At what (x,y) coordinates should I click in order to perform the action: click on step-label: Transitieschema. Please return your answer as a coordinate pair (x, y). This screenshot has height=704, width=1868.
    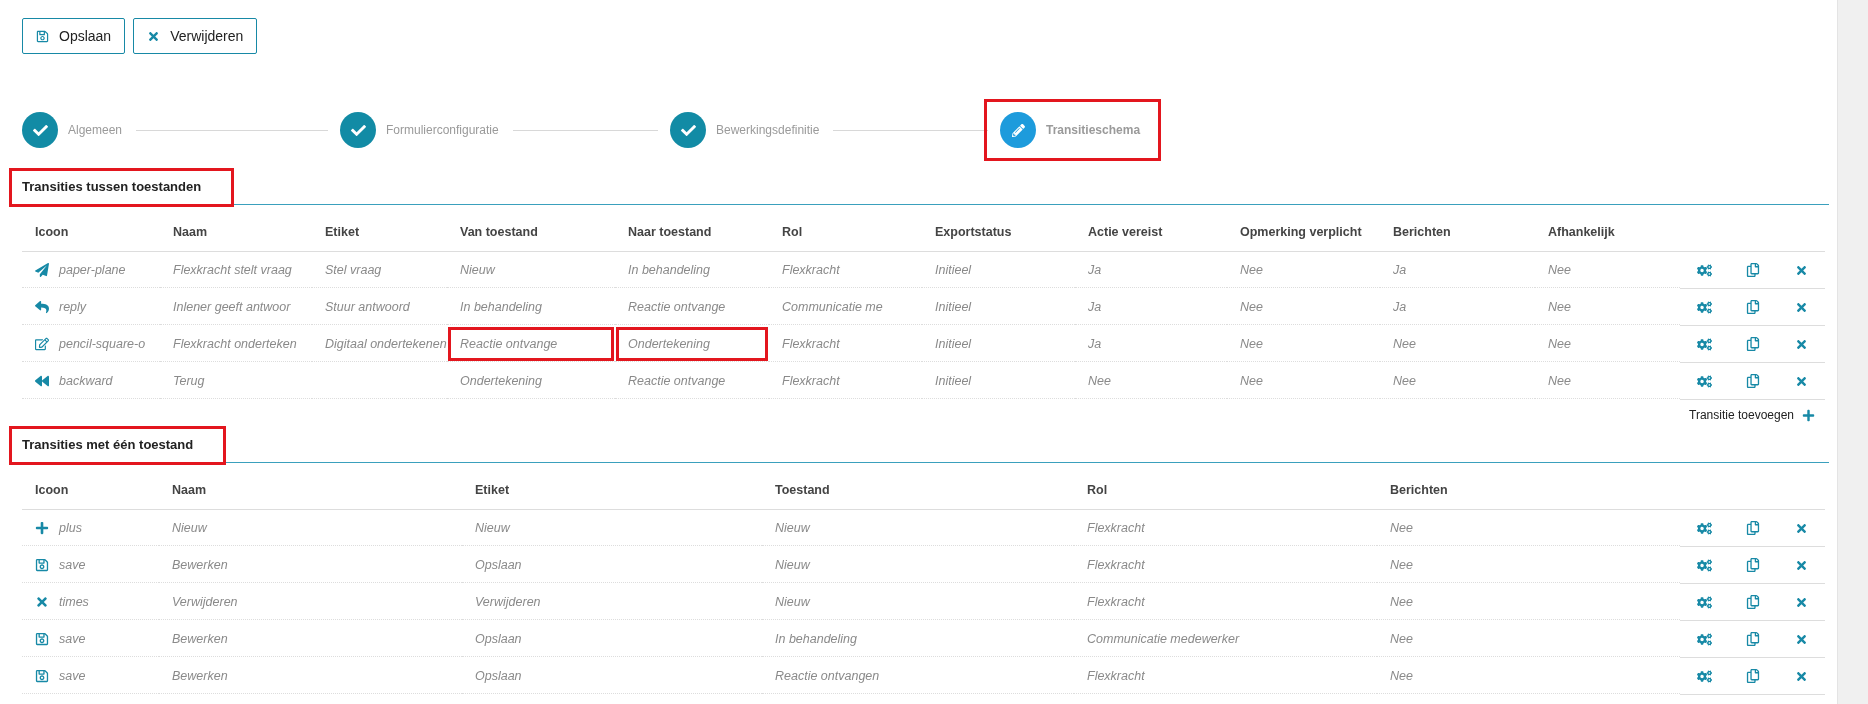
    Looking at the image, I should click on (1093, 130).